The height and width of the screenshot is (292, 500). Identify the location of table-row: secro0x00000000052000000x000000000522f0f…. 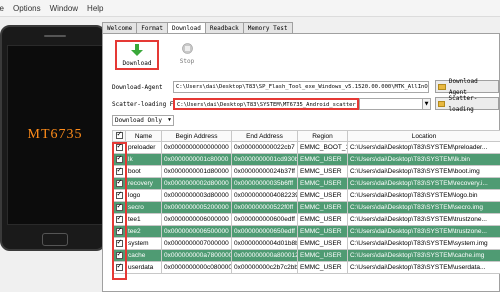
(306, 207).